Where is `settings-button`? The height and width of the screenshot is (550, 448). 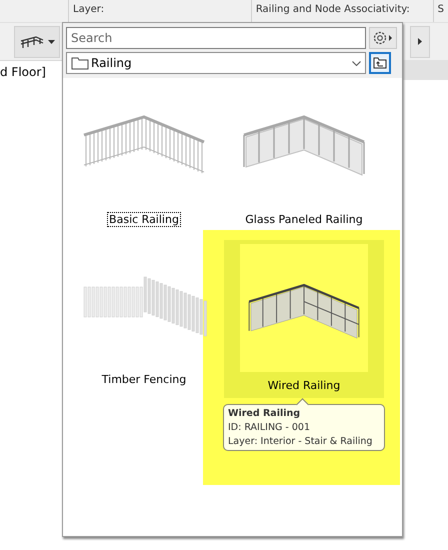
settings-button is located at coordinates (383, 38).